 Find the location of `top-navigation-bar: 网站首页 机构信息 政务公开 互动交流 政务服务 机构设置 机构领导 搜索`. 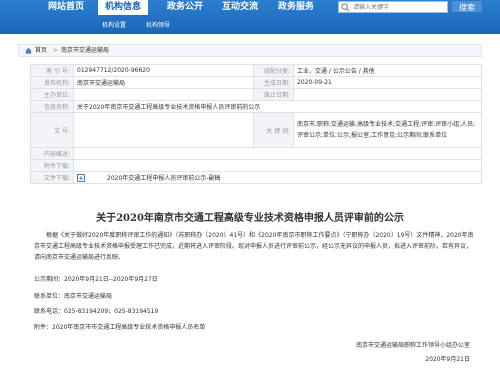

top-navigation-bar: 网站首页 机构信息 政务公开 互动交流 政务服务 机构设置 机构领导 搜索 is located at coordinates (250, 17).